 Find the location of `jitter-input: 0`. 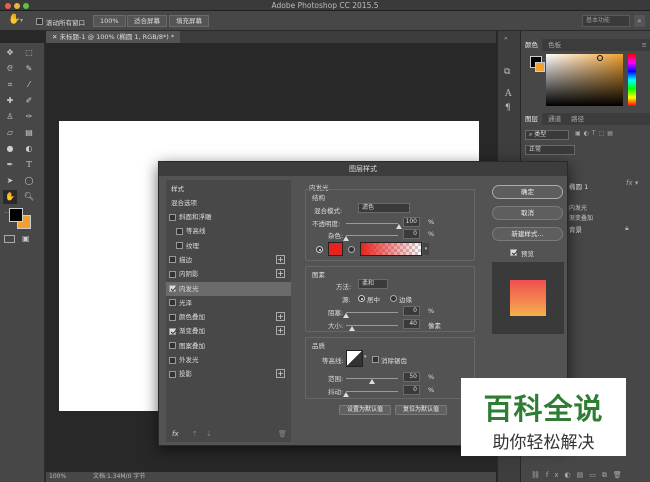

jitter-input: 0 is located at coordinates (411, 390).